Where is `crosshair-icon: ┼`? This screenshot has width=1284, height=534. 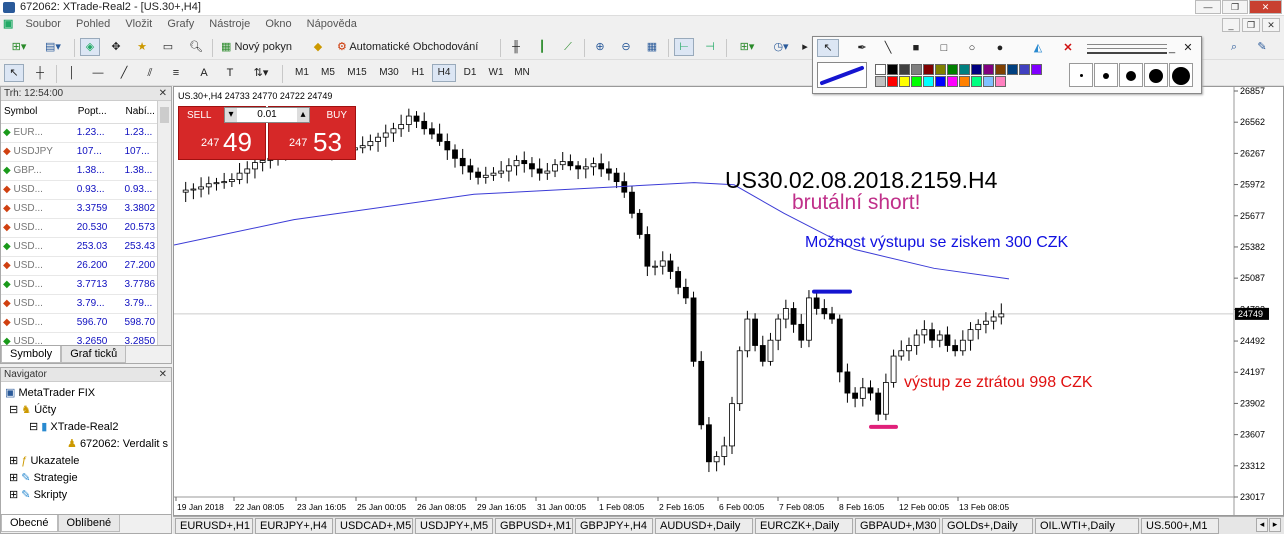 crosshair-icon: ┼ is located at coordinates (40, 73).